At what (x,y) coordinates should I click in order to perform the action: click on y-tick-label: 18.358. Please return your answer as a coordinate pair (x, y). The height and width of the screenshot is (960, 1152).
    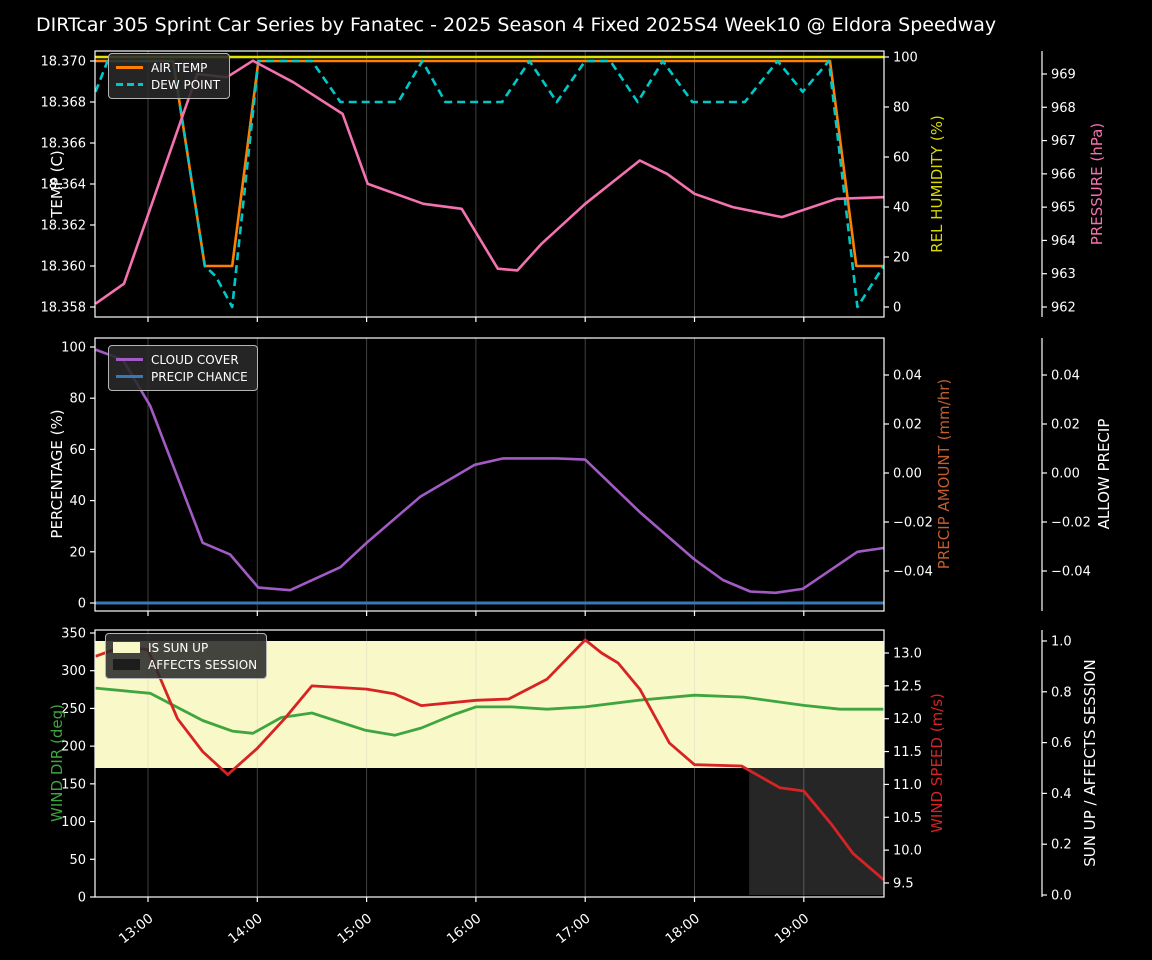
    Looking at the image, I should click on (64, 308).